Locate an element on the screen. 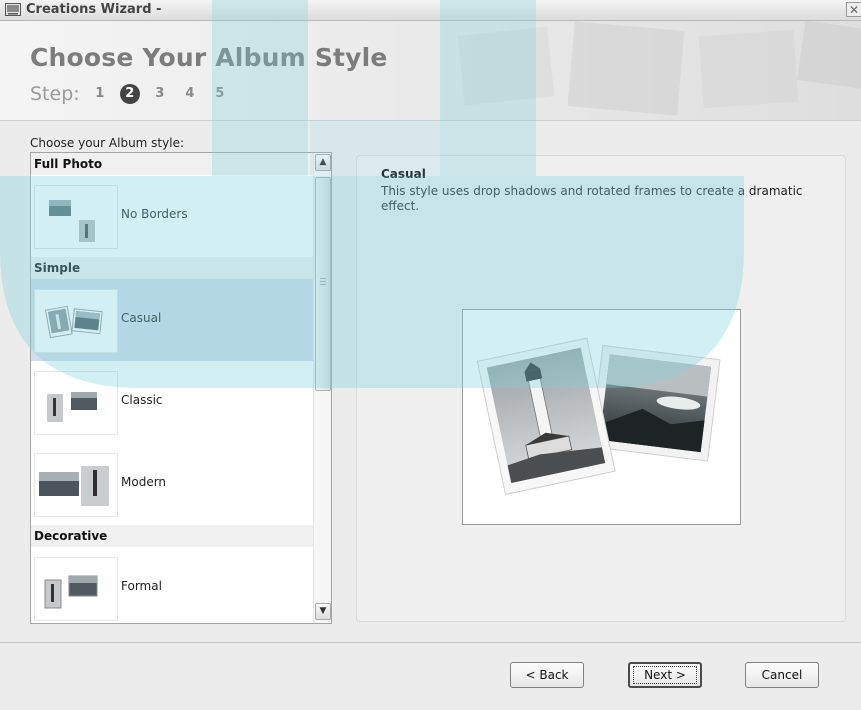 This screenshot has width=861, height=710. scroll-down-button: ▼ is located at coordinates (323, 611).